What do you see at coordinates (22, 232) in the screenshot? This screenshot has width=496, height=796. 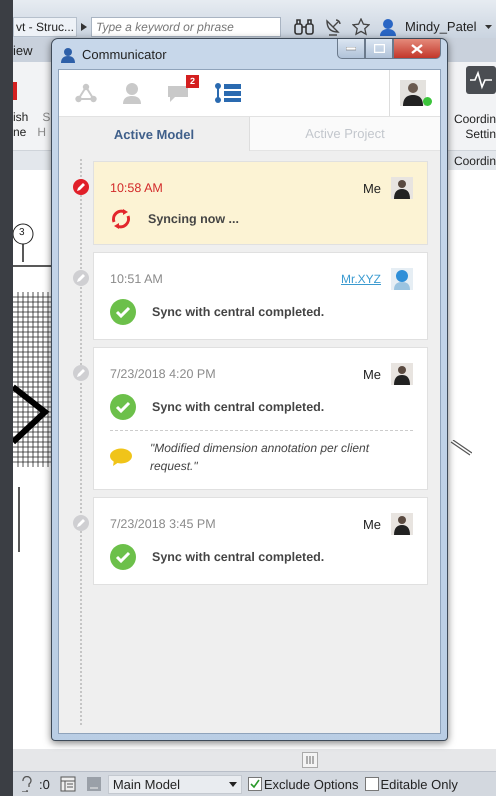 I see `grid-bubble-label: 3` at bounding box center [22, 232].